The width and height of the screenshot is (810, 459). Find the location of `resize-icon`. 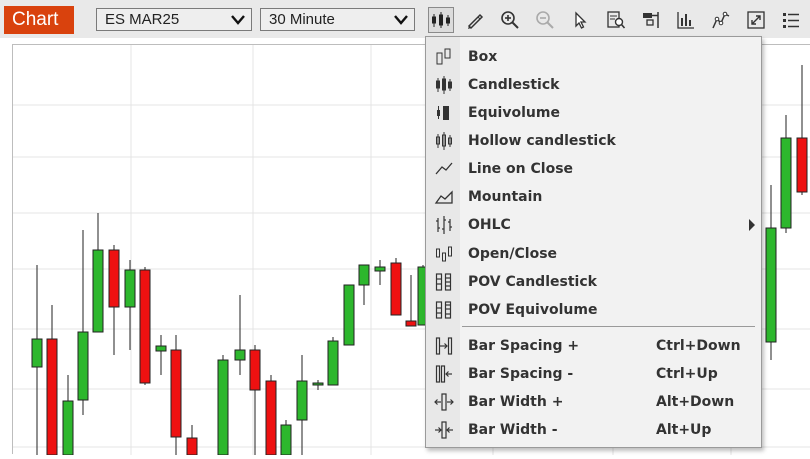

resize-icon is located at coordinates (756, 20).